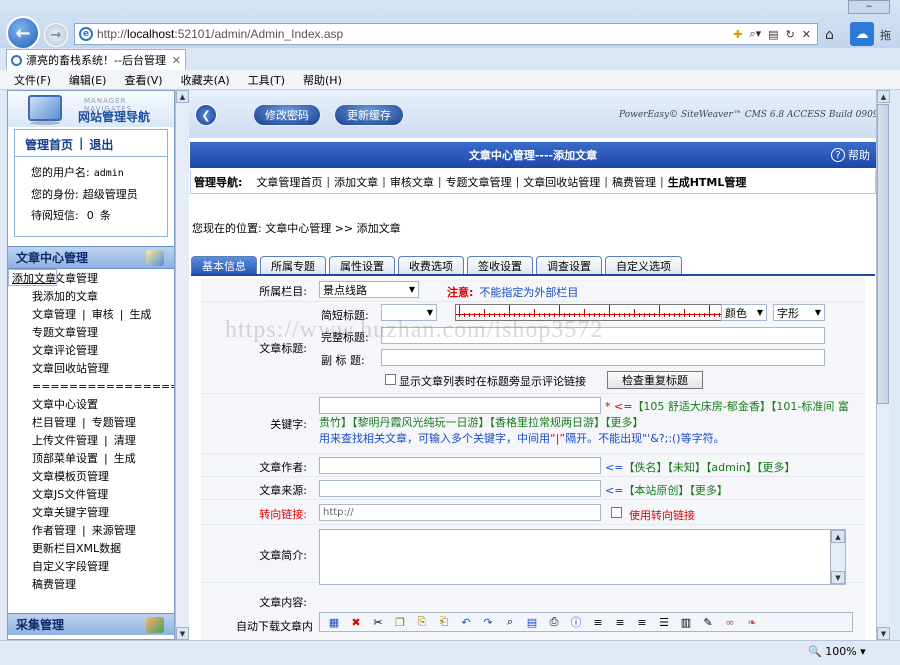 The width and height of the screenshot is (900, 665). I want to click on undo-icon: ↶, so click(466, 622).